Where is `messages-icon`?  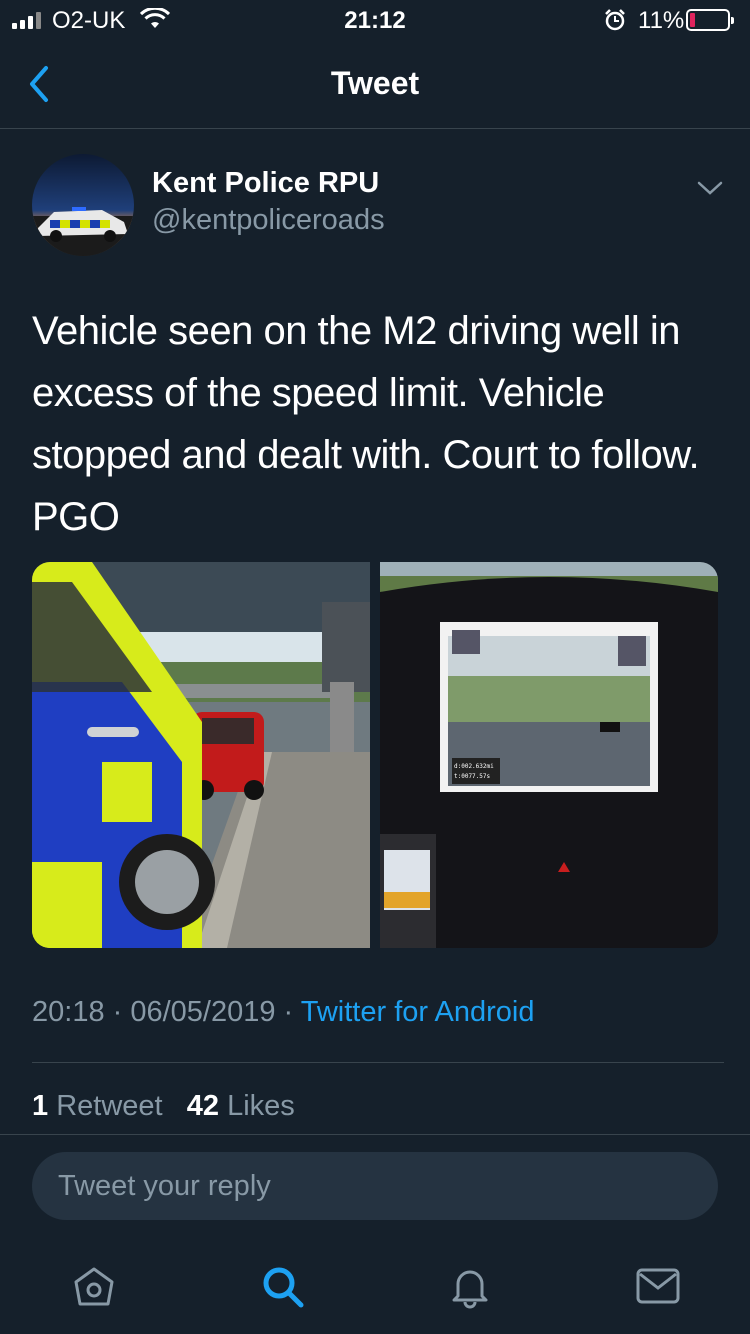 messages-icon is located at coordinates (658, 1286).